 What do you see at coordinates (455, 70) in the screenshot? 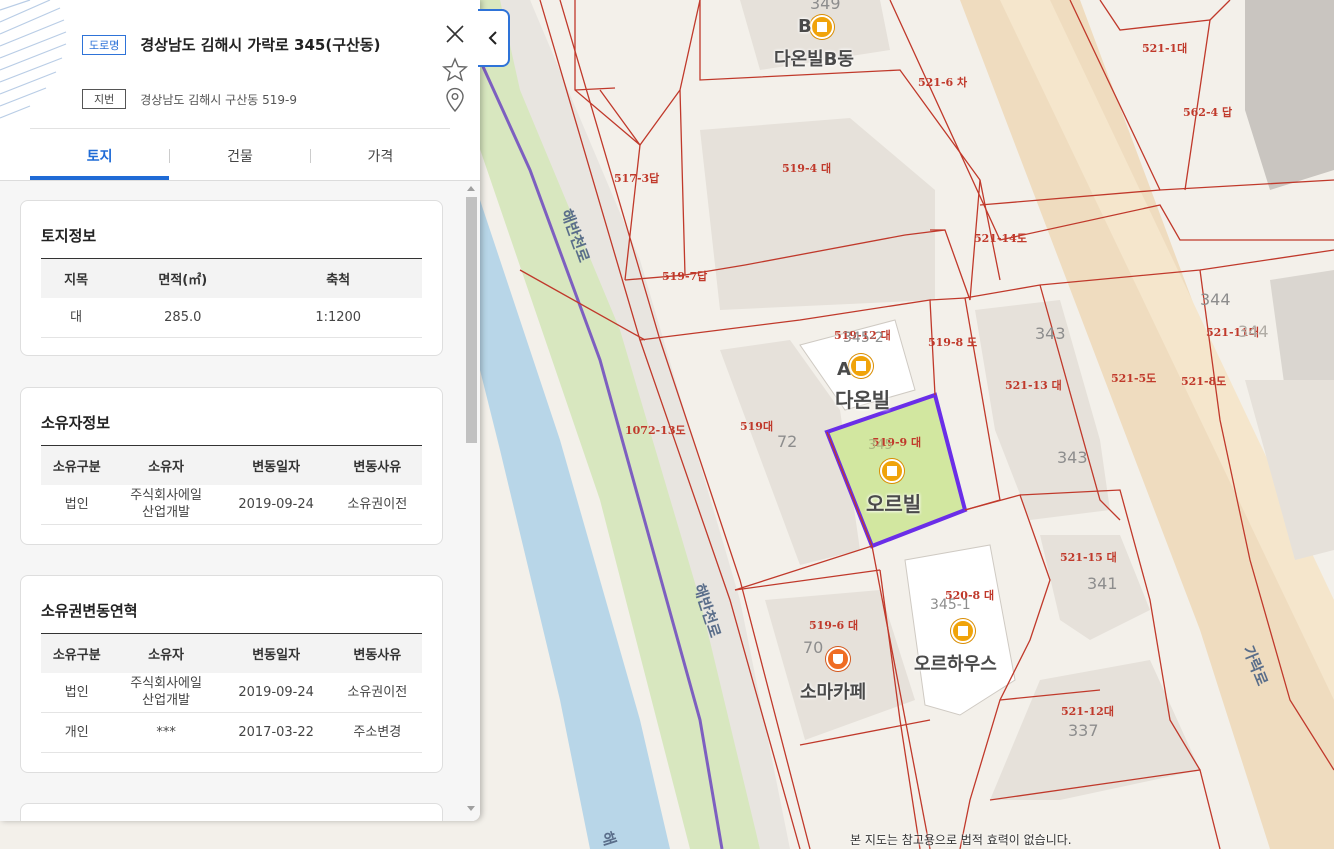
I see `star-icon` at bounding box center [455, 70].